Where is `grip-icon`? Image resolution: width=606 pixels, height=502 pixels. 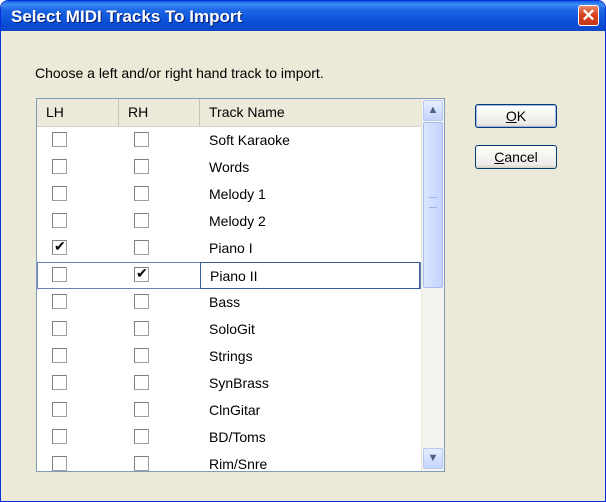
grip-icon is located at coordinates (433, 202).